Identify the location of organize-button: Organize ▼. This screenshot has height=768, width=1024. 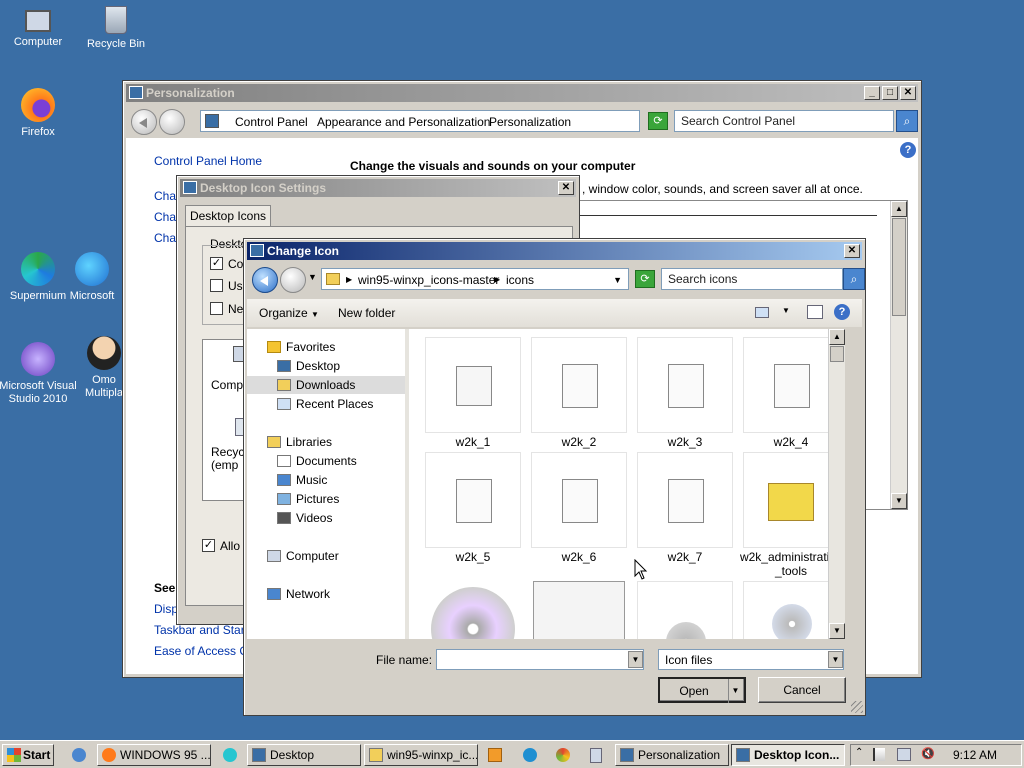
(289, 313).